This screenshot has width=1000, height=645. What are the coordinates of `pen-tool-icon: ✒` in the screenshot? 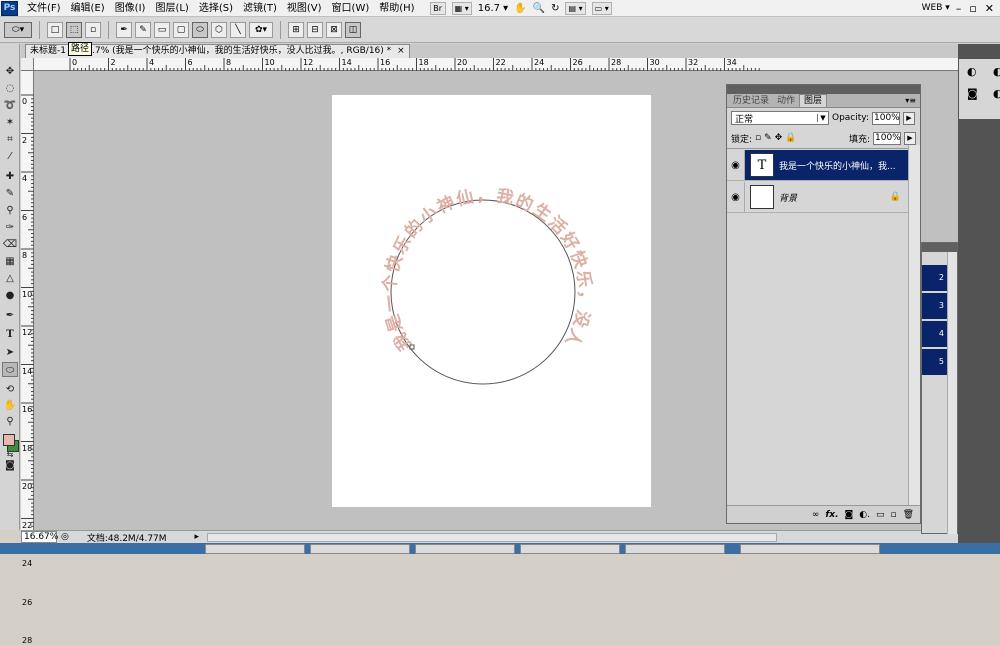 It's located at (10, 315).